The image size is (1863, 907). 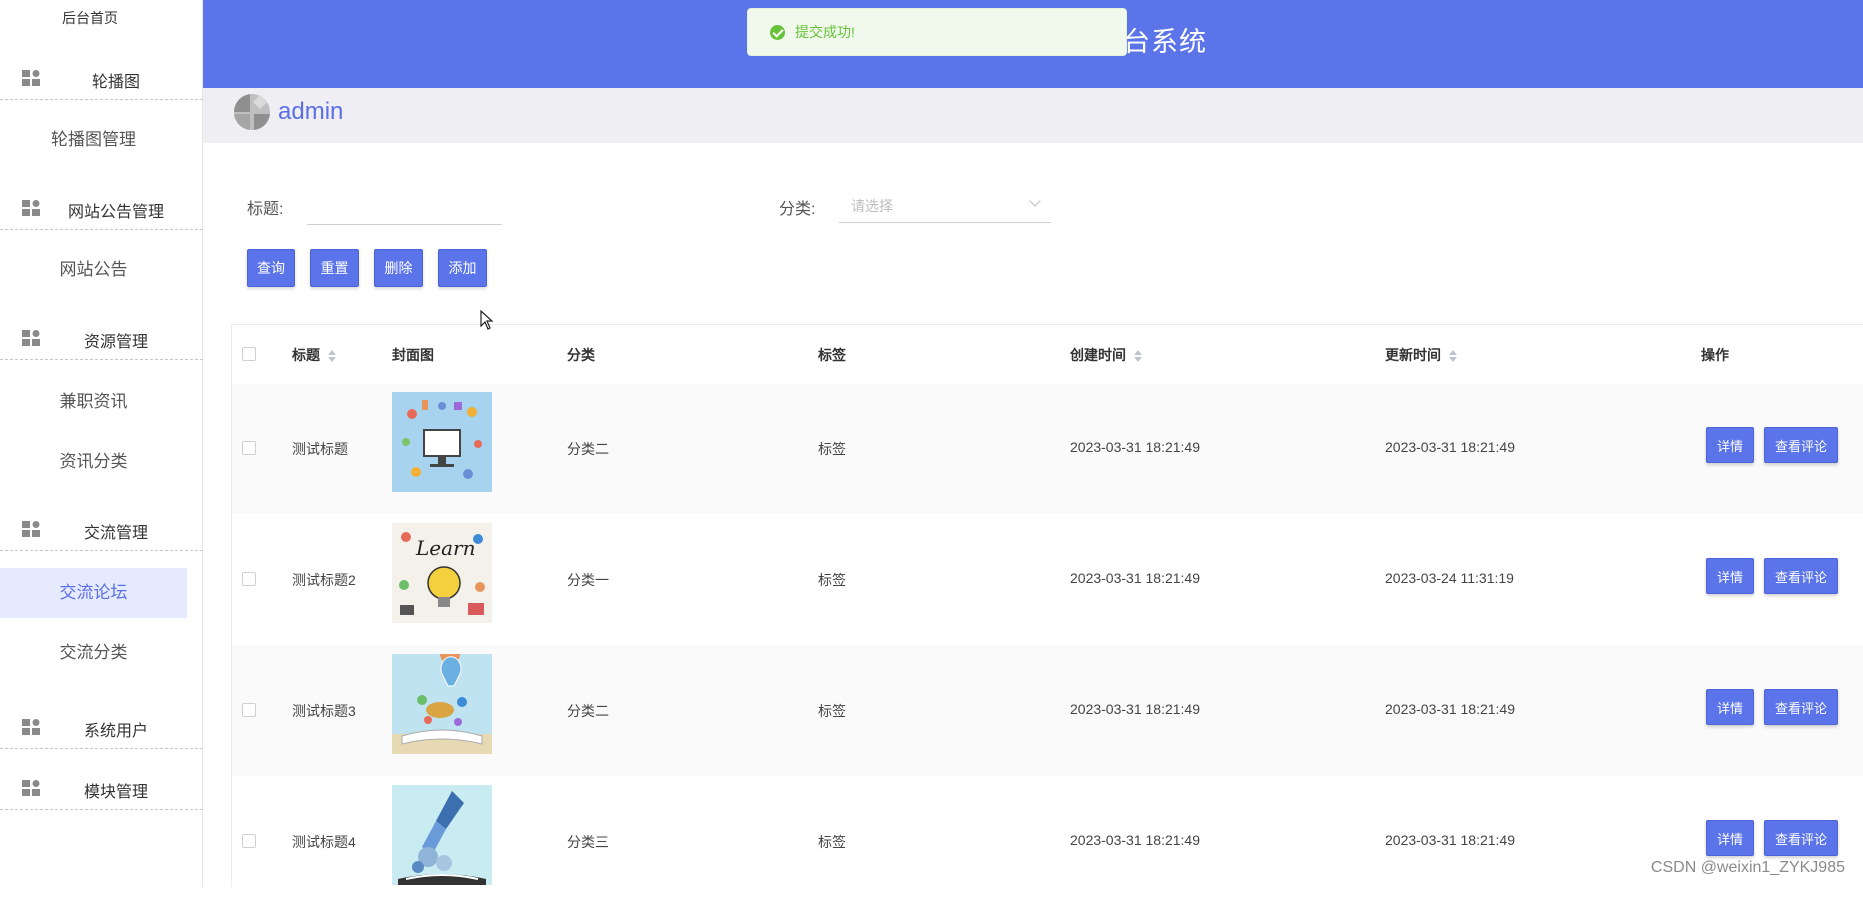 What do you see at coordinates (1748, 868) in the screenshot?
I see `watermark: CSDN @weixin1_ZYKJ985` at bounding box center [1748, 868].